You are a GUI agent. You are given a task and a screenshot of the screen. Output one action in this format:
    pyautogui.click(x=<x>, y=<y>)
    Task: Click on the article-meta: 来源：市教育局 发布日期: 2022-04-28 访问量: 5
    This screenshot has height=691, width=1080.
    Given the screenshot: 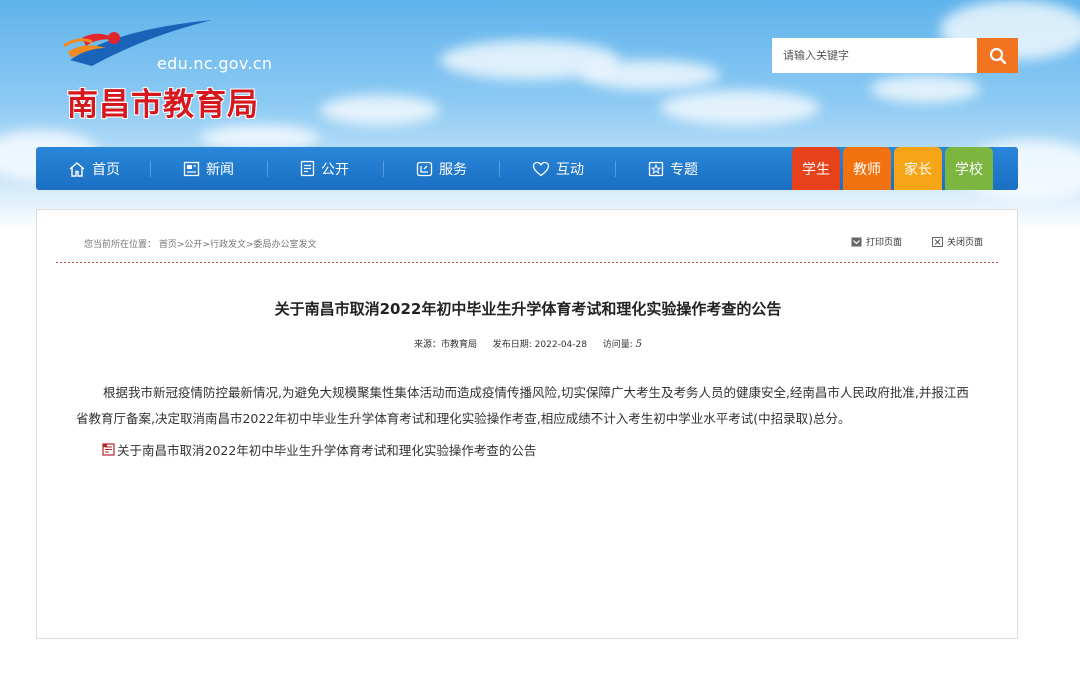 What is the action you would take?
    pyautogui.click(x=528, y=343)
    